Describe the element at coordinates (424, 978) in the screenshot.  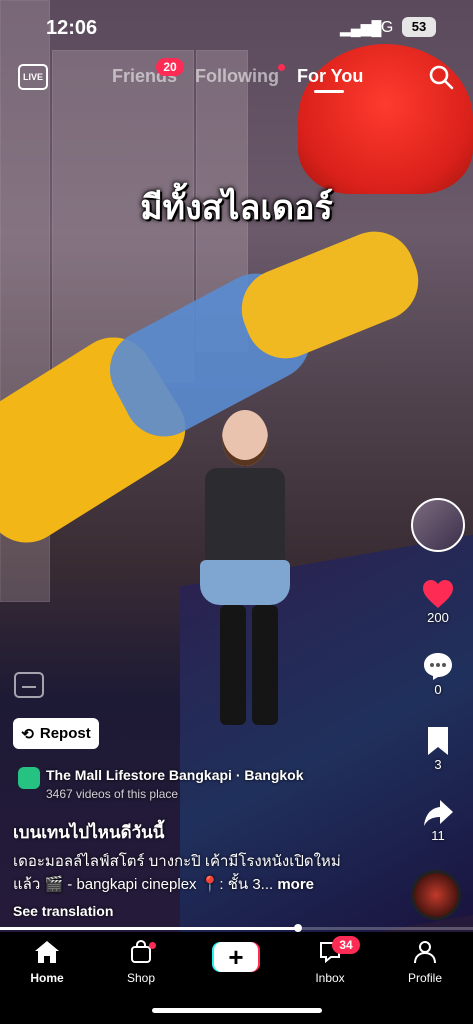
I see `nav-profile-label: Profile` at that location.